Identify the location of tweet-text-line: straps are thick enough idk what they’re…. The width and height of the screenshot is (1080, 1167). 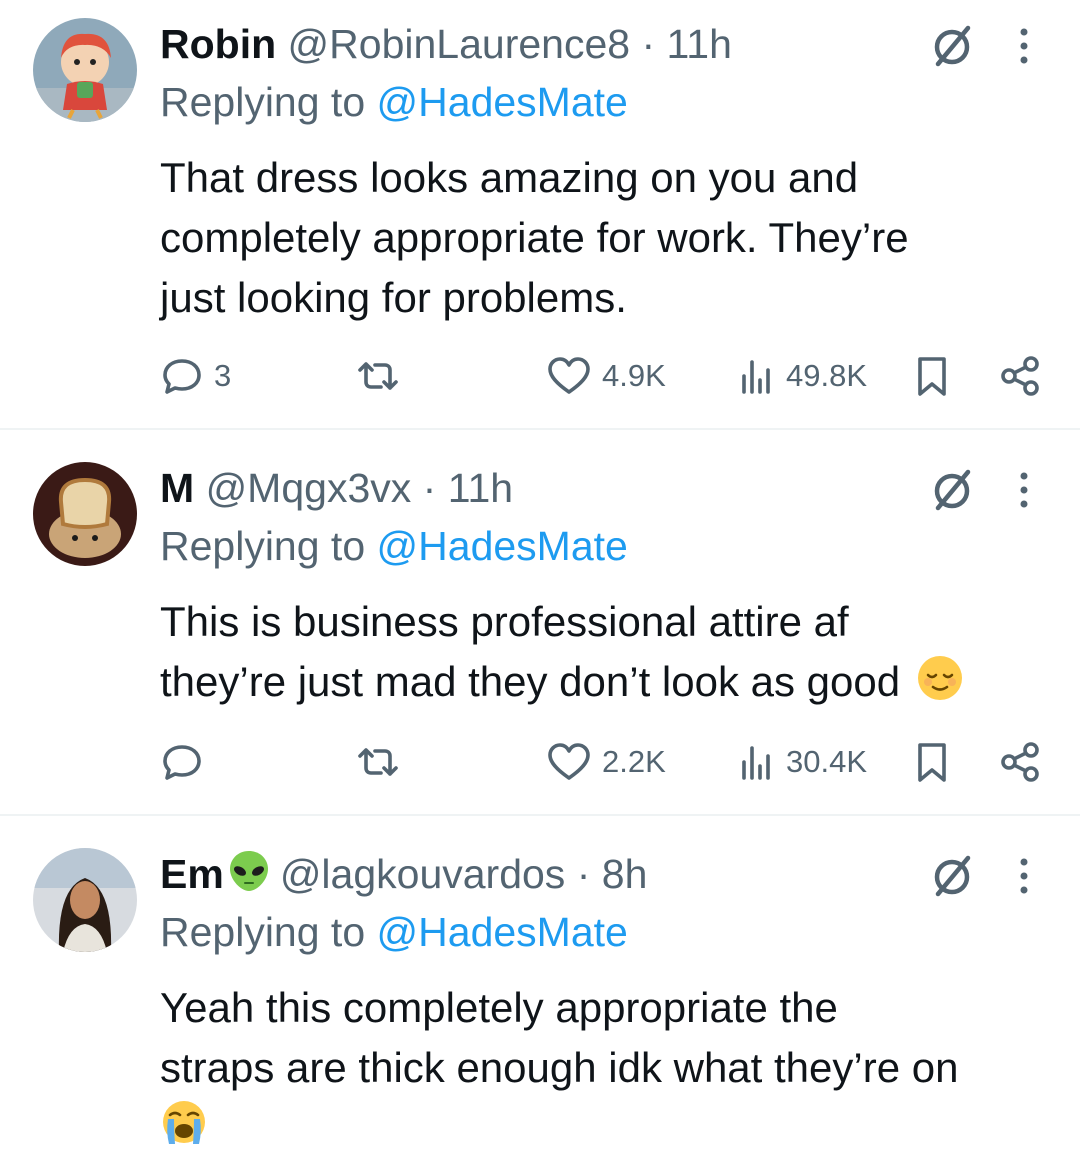
(559, 1067).